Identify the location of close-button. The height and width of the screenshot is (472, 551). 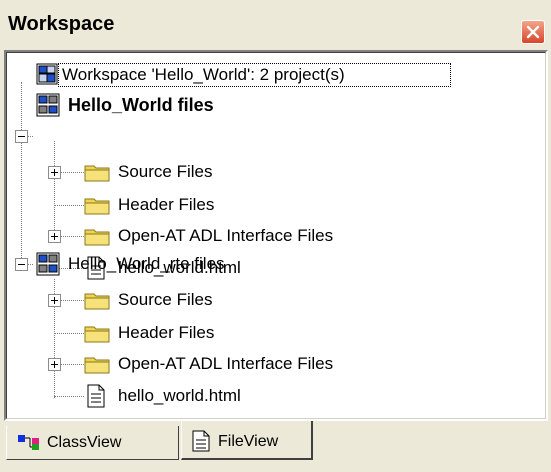
(533, 32).